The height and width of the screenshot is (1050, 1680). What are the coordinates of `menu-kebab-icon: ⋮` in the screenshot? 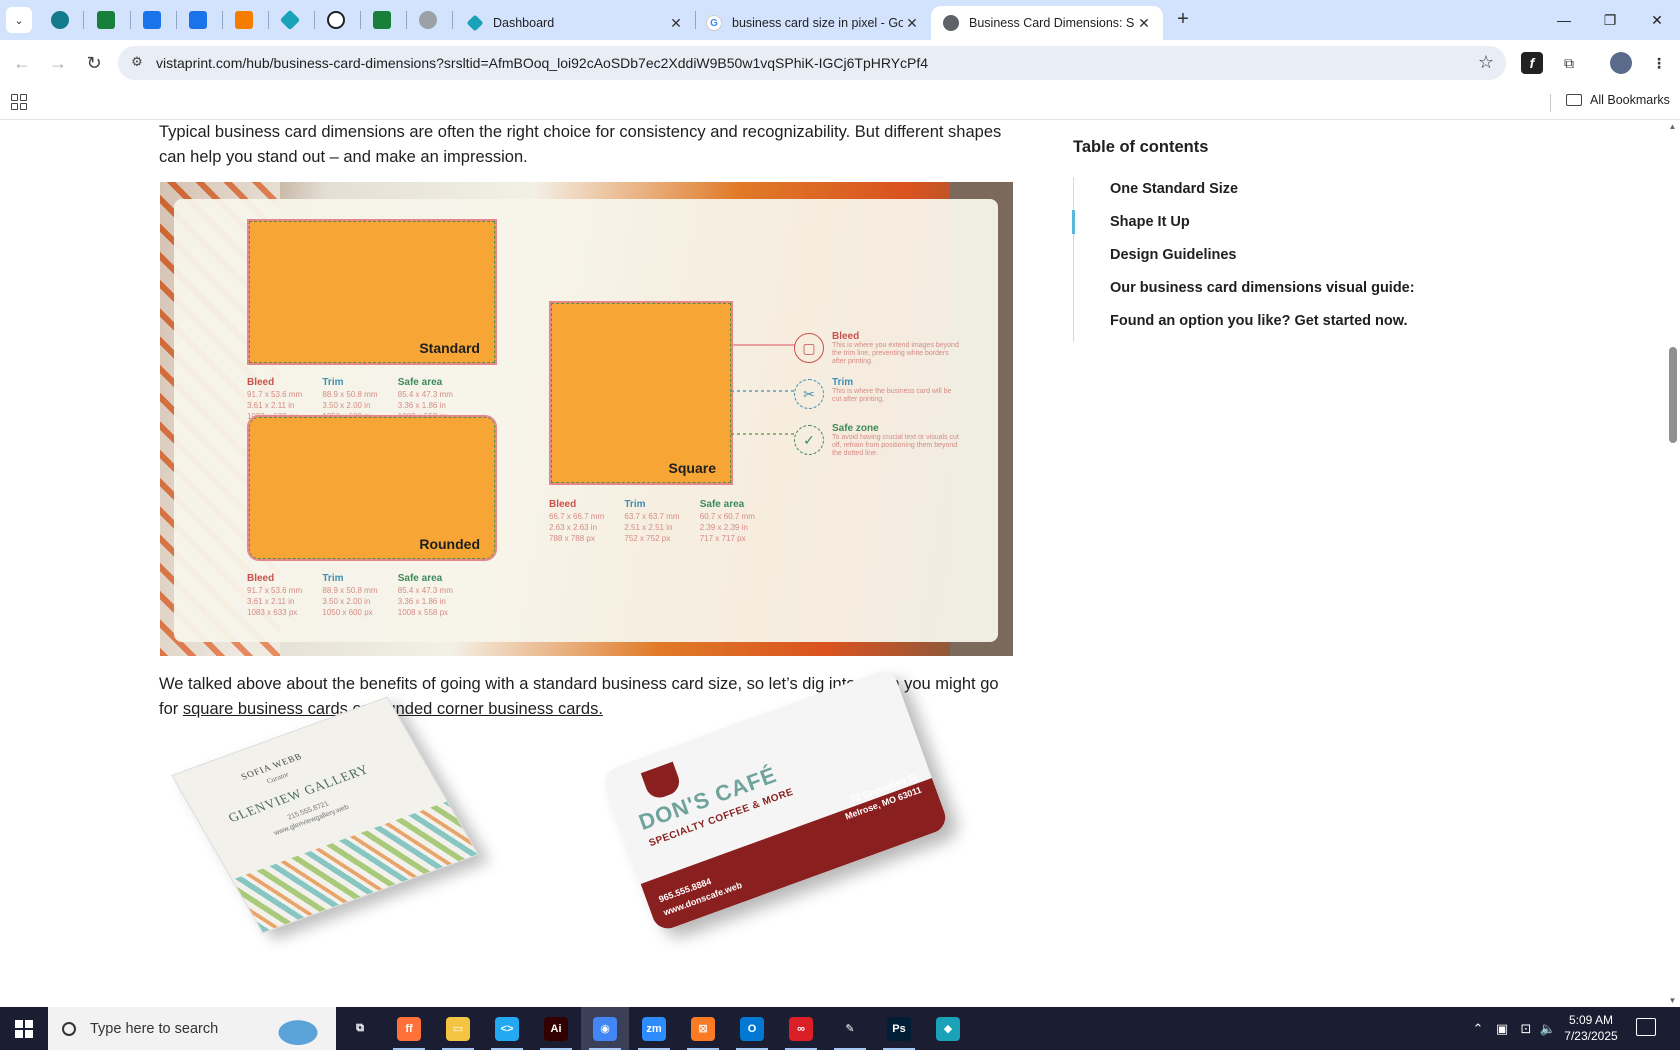 It's located at (1659, 63).